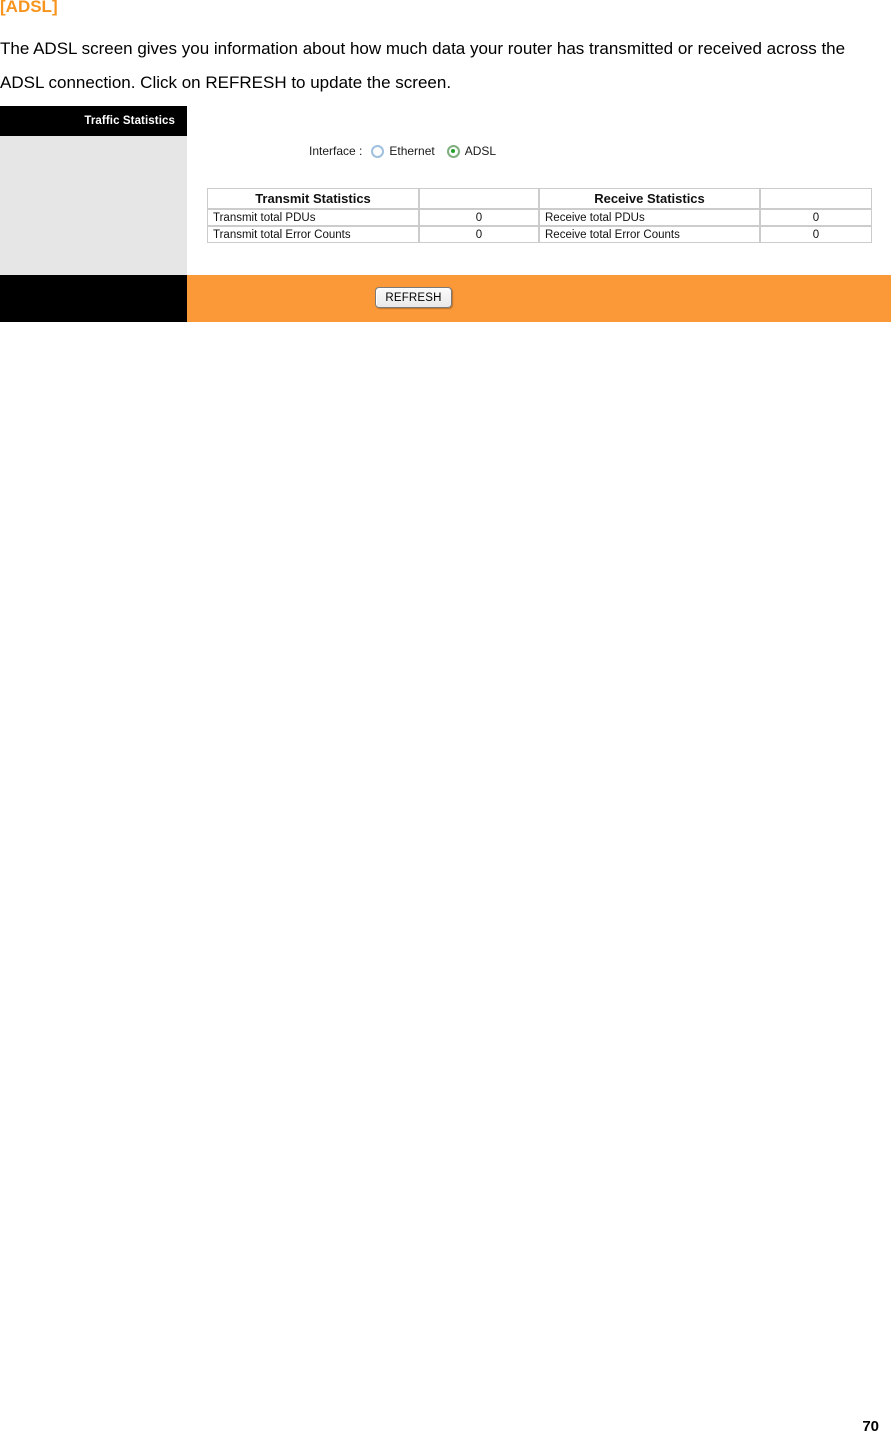  I want to click on sidebar-nav-area, so click(93, 205).